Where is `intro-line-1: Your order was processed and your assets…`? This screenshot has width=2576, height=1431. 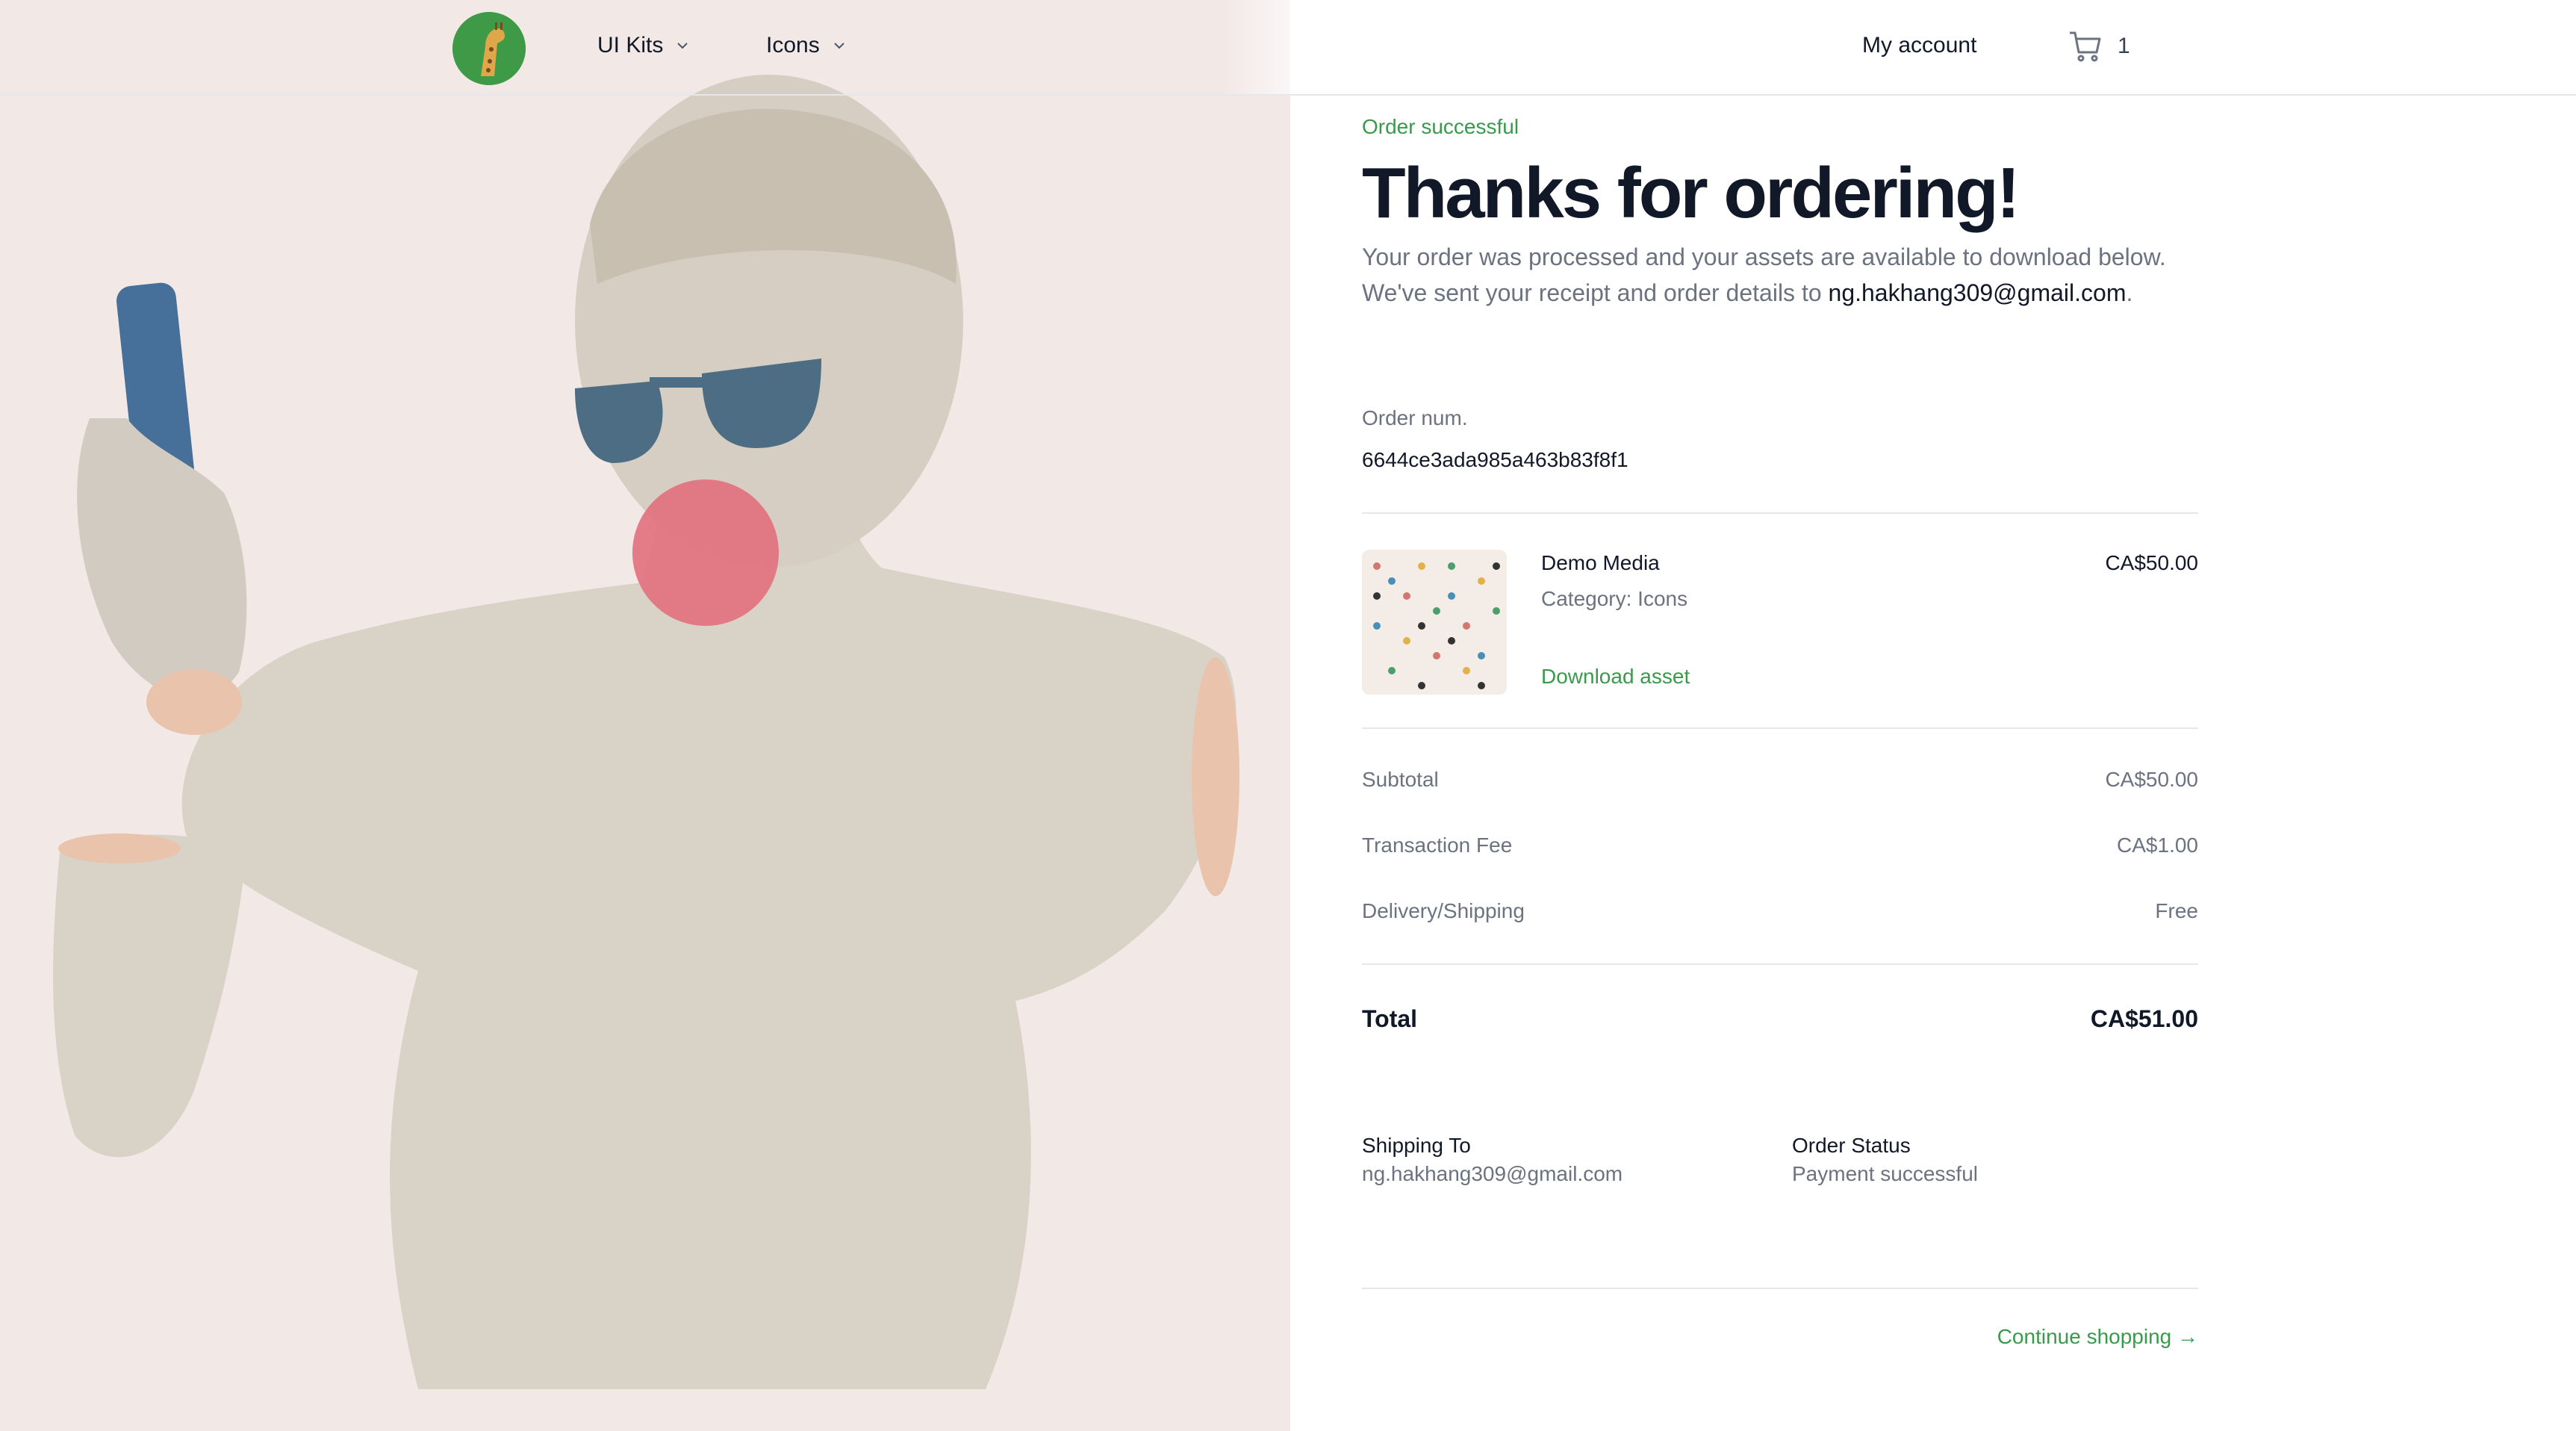
intro-line-1: Your order was processed and your assets… is located at coordinates (1764, 257).